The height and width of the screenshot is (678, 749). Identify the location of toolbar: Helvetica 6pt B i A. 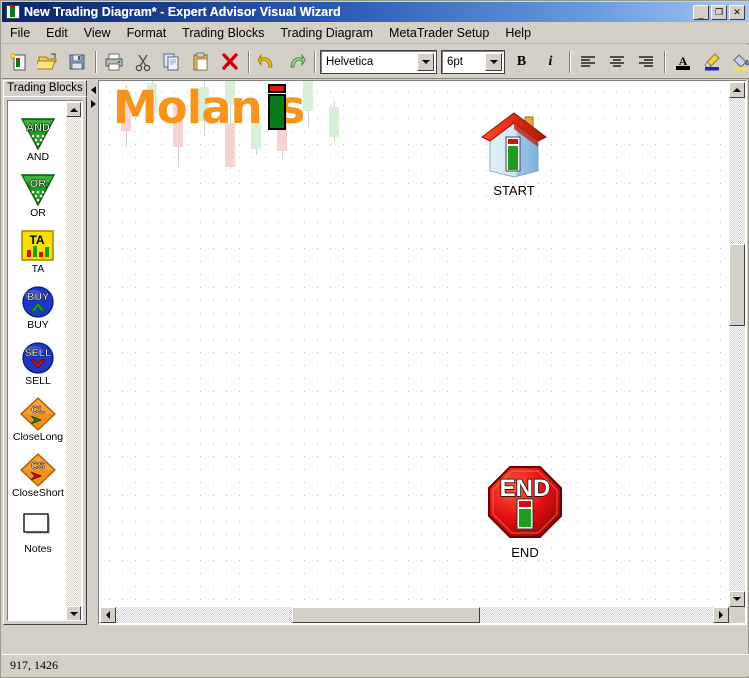
(375, 62).